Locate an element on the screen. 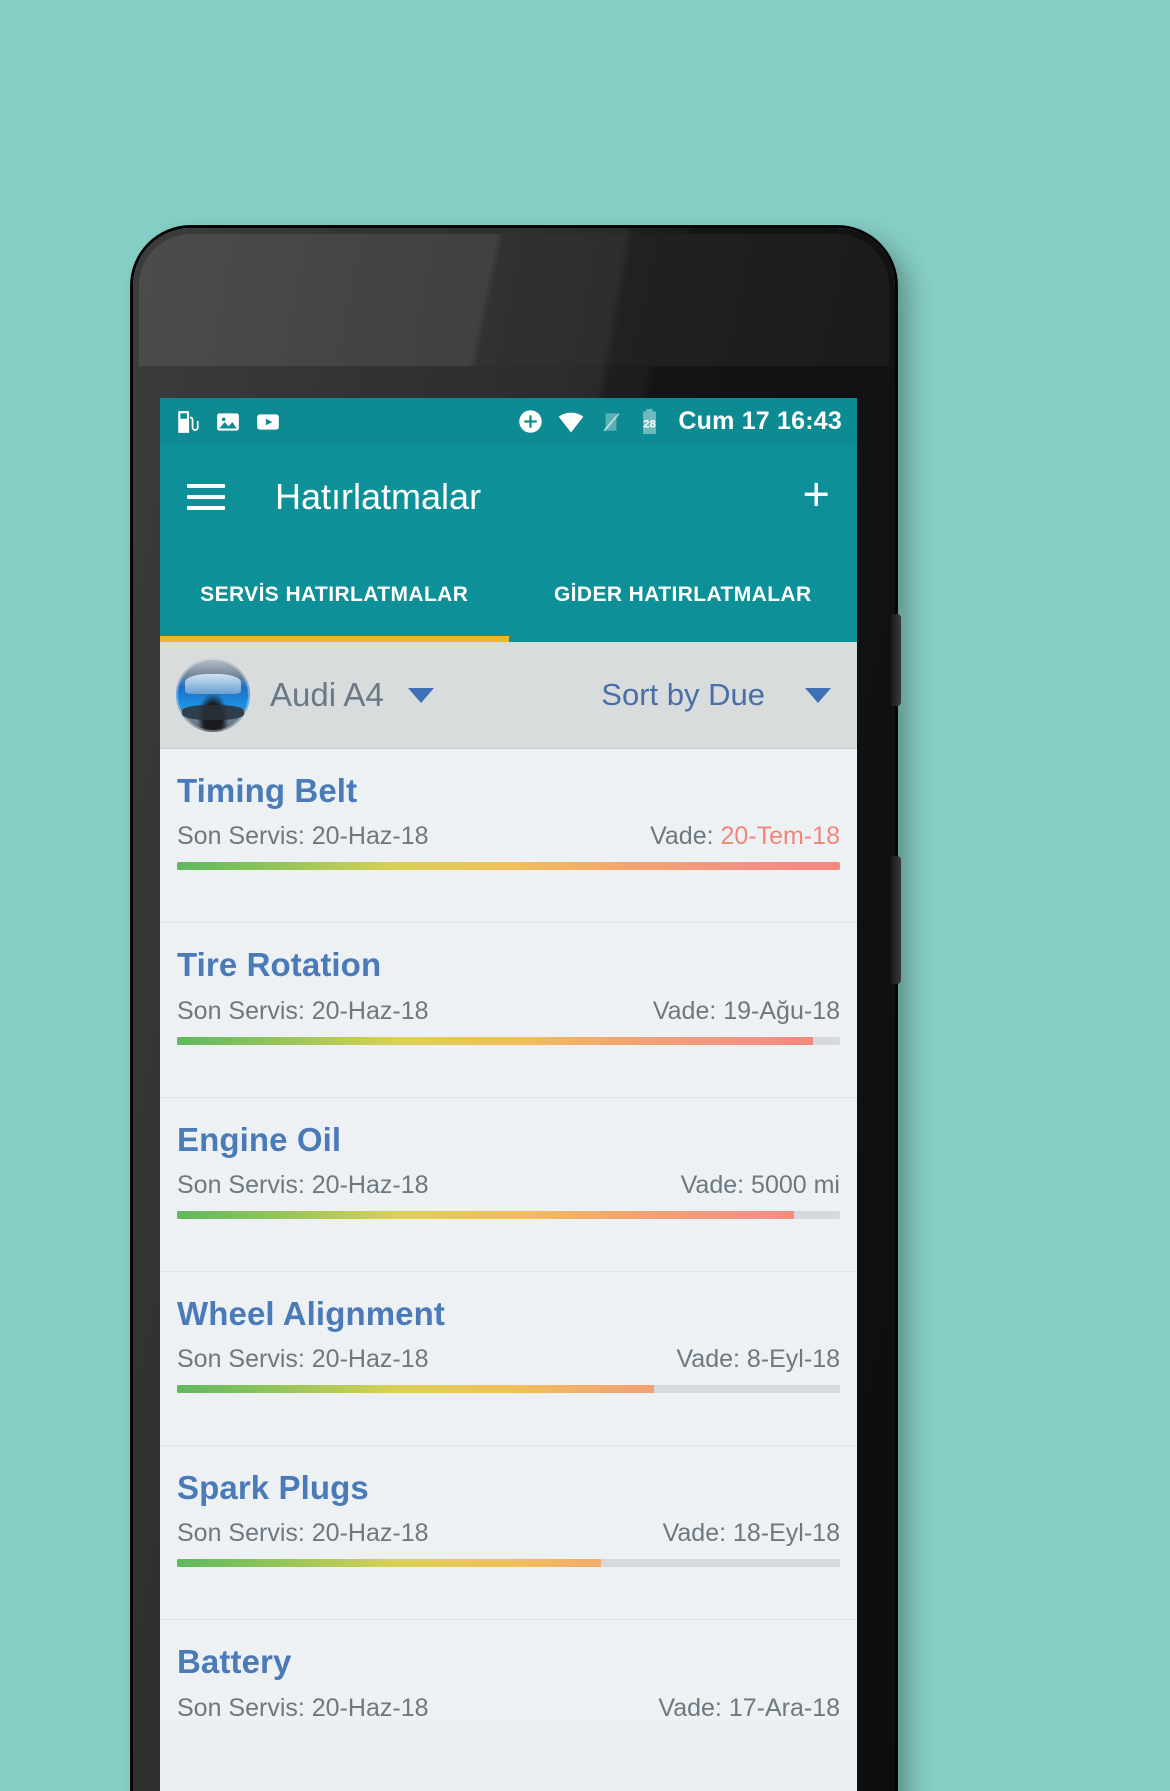 The image size is (1170, 1791). tab-bar: SERVİS HATIRLATMALAR GİDER HATIRLATMALAR is located at coordinates (508, 595).